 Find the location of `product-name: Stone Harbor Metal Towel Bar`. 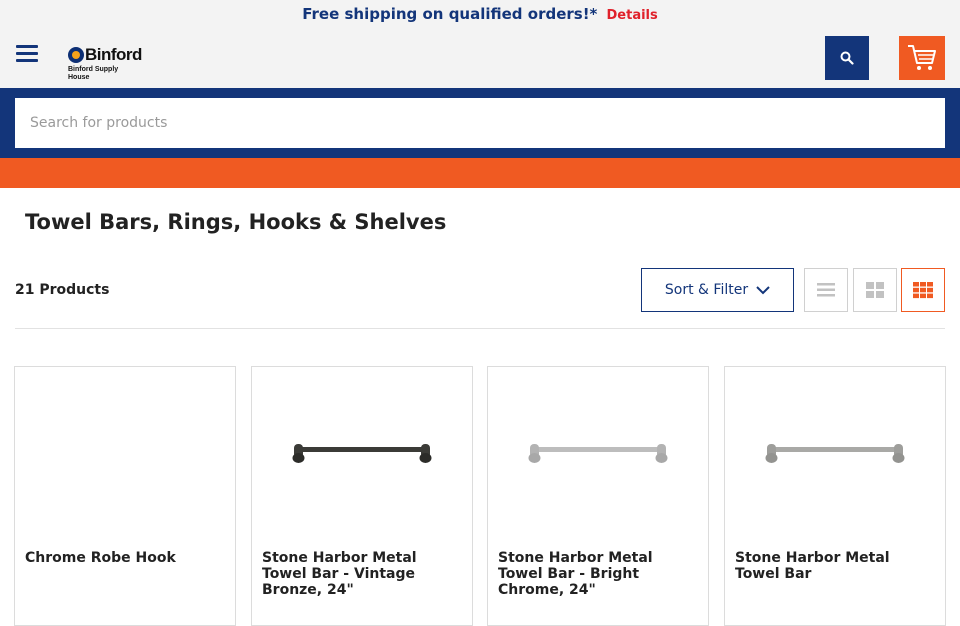

product-name: Stone Harbor Metal Towel Bar is located at coordinates (835, 566).